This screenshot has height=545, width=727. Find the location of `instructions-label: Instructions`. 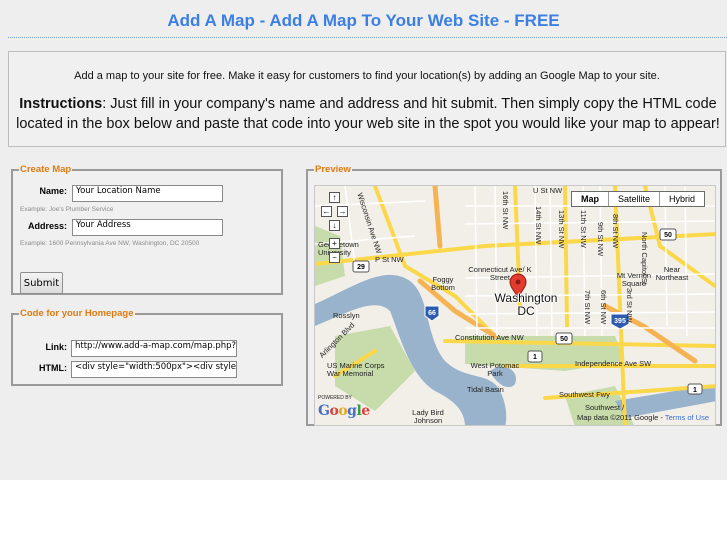

instructions-label: Instructions is located at coordinates (61, 104).